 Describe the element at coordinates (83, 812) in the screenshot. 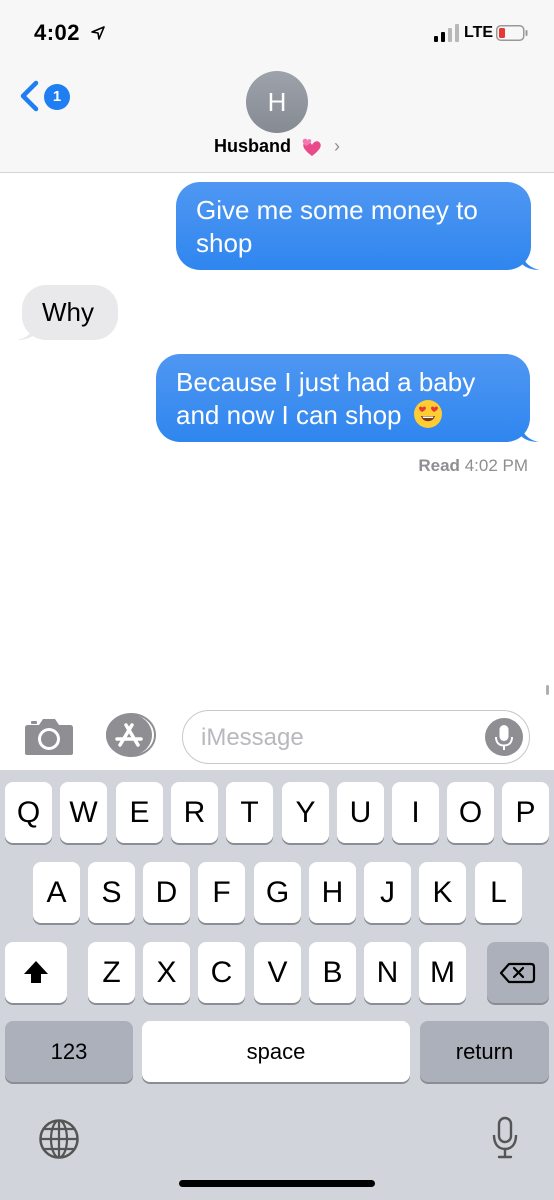

I see `key-w: W` at that location.